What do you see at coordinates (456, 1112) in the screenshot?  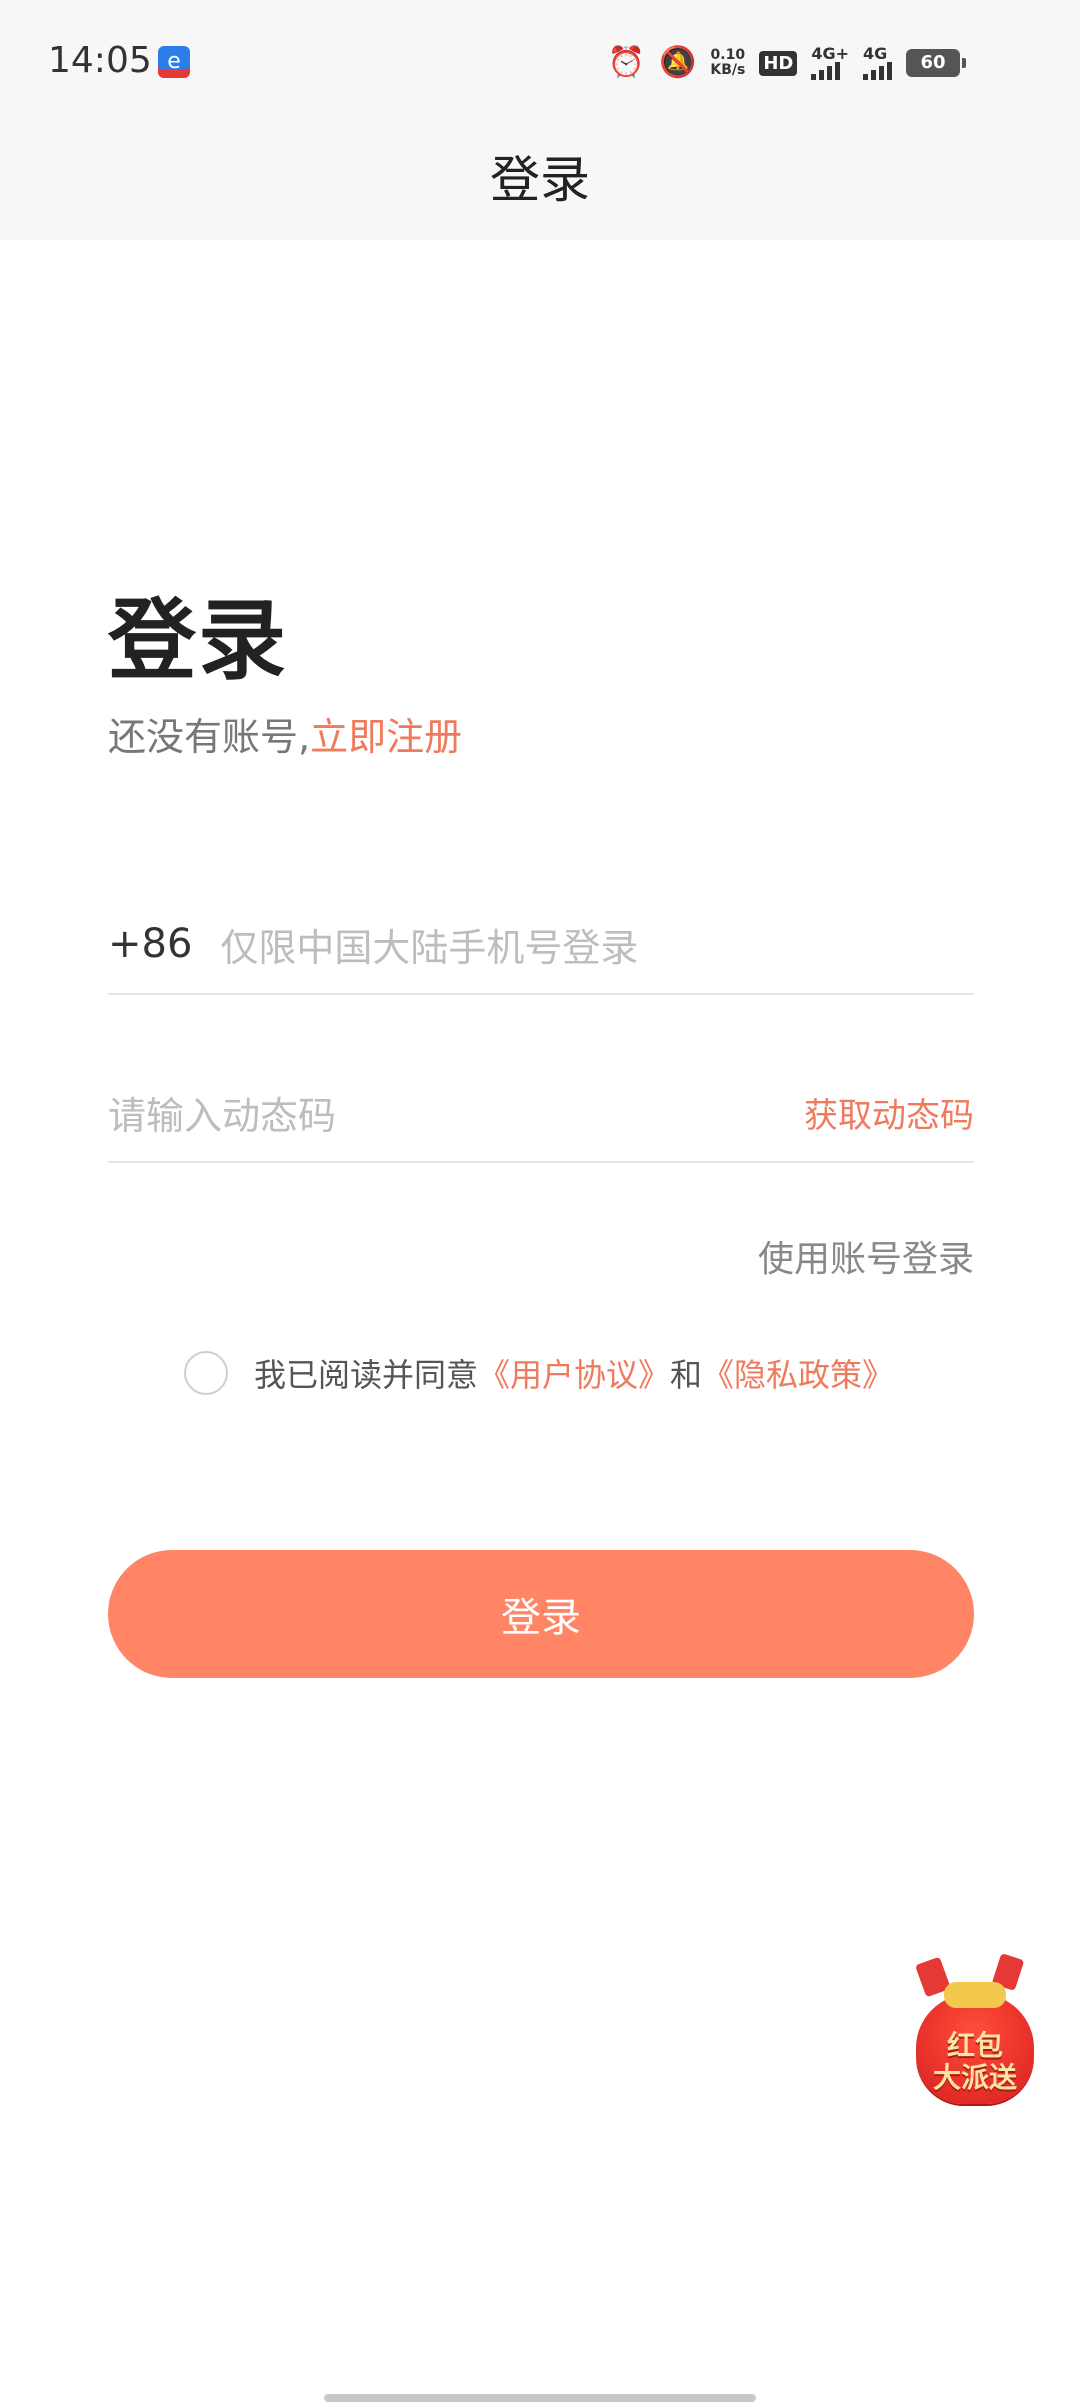 I see `code-input: 请输入动态码` at bounding box center [456, 1112].